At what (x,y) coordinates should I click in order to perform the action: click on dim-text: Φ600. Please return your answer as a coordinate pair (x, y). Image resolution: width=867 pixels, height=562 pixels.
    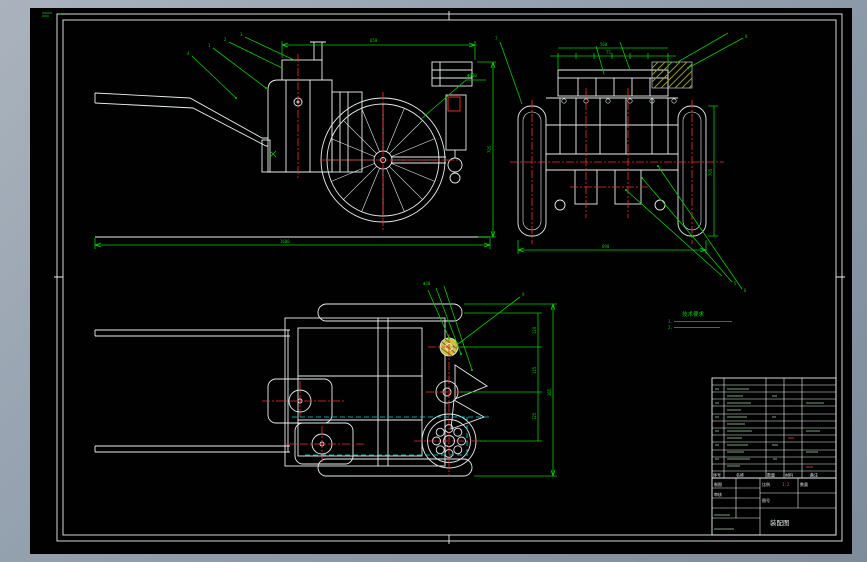
    Looking at the image, I should click on (472, 75).